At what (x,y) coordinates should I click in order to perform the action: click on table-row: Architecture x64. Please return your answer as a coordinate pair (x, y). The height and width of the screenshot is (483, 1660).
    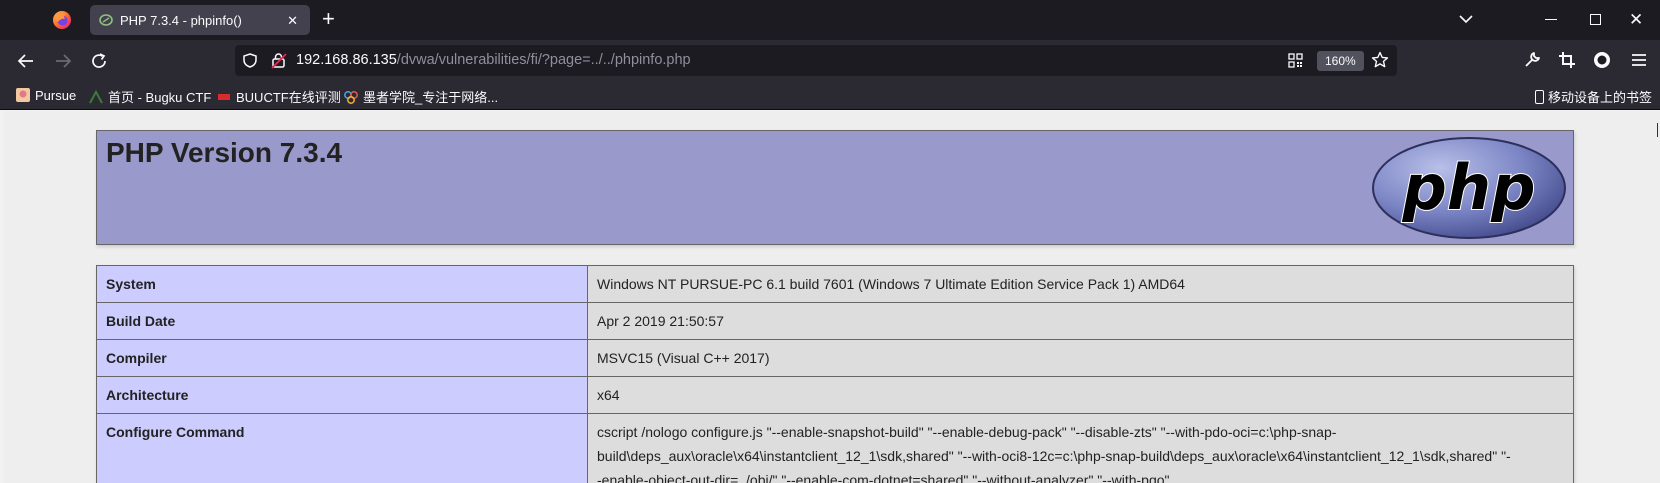
    Looking at the image, I should click on (835, 395).